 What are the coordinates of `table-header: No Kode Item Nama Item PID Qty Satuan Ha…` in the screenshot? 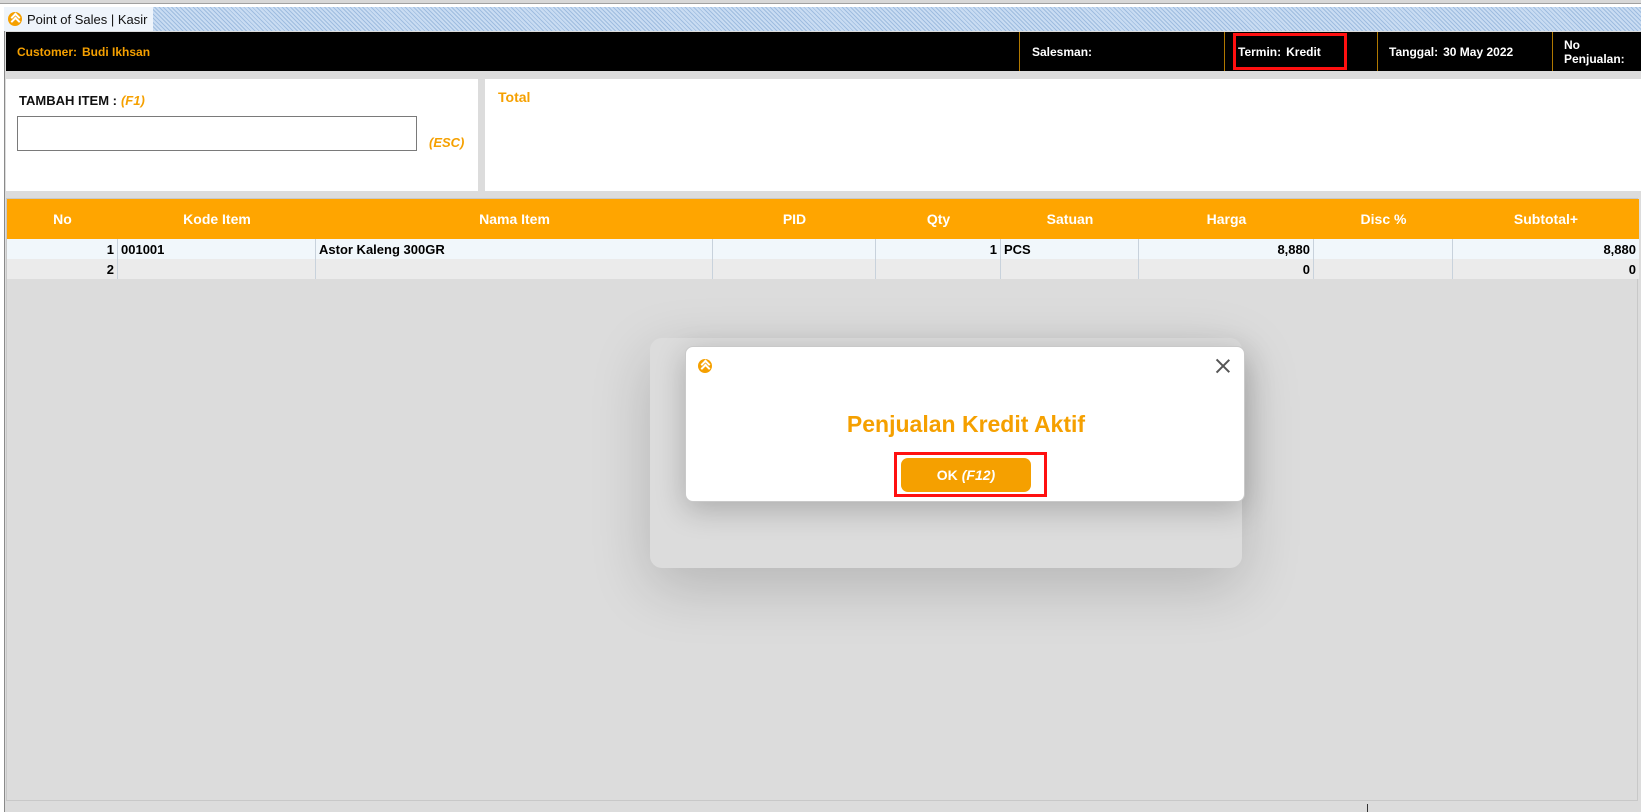 It's located at (823, 219).